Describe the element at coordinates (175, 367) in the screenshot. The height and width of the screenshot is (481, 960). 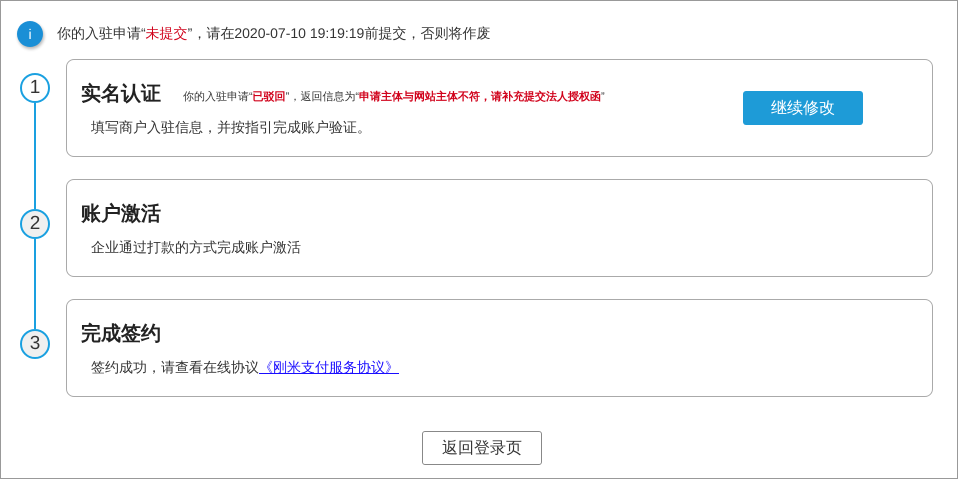
I see `step-description: 签约成功，请查看在线协议` at that location.